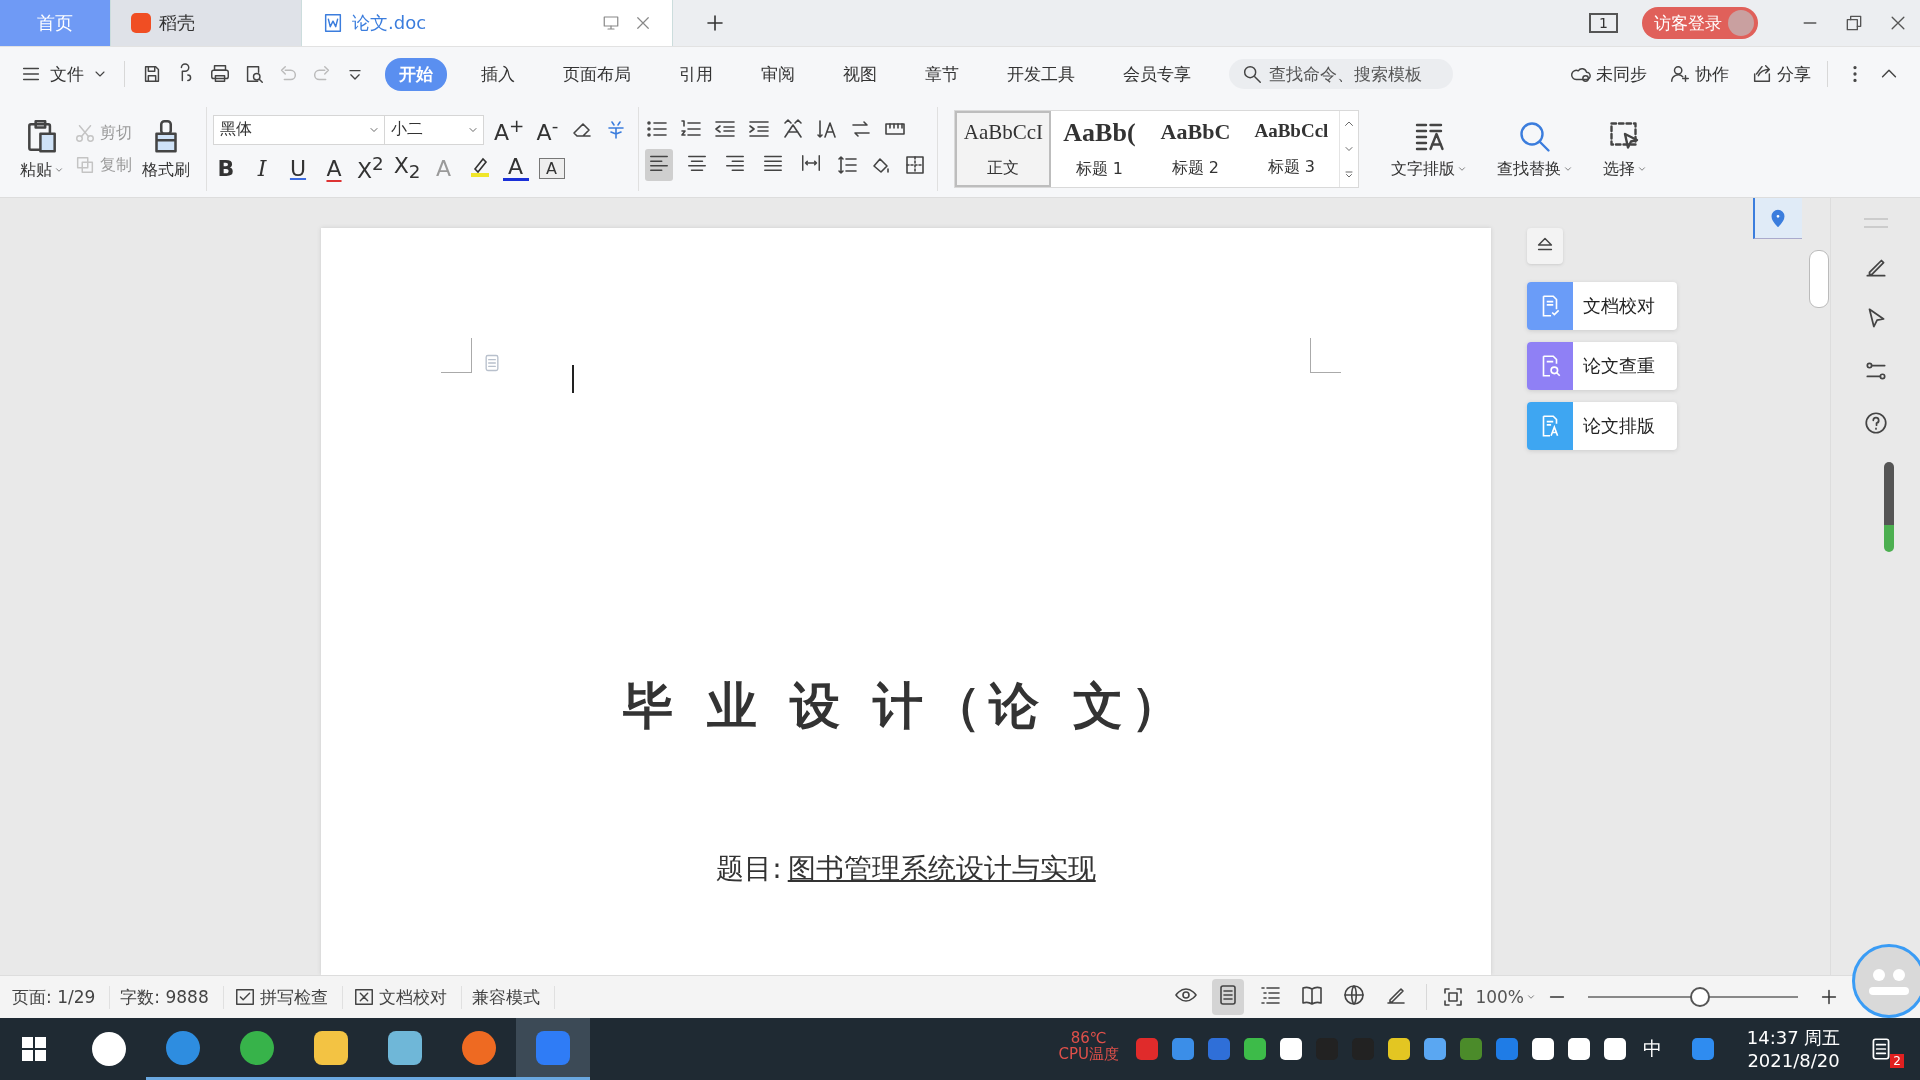 This screenshot has height=1080, width=1920. I want to click on sub-button: X$_{2}$, so click(407, 168).